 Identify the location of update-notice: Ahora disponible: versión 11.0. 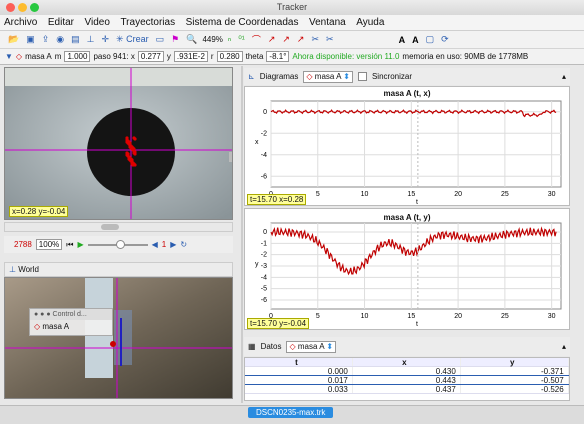
(345, 56).